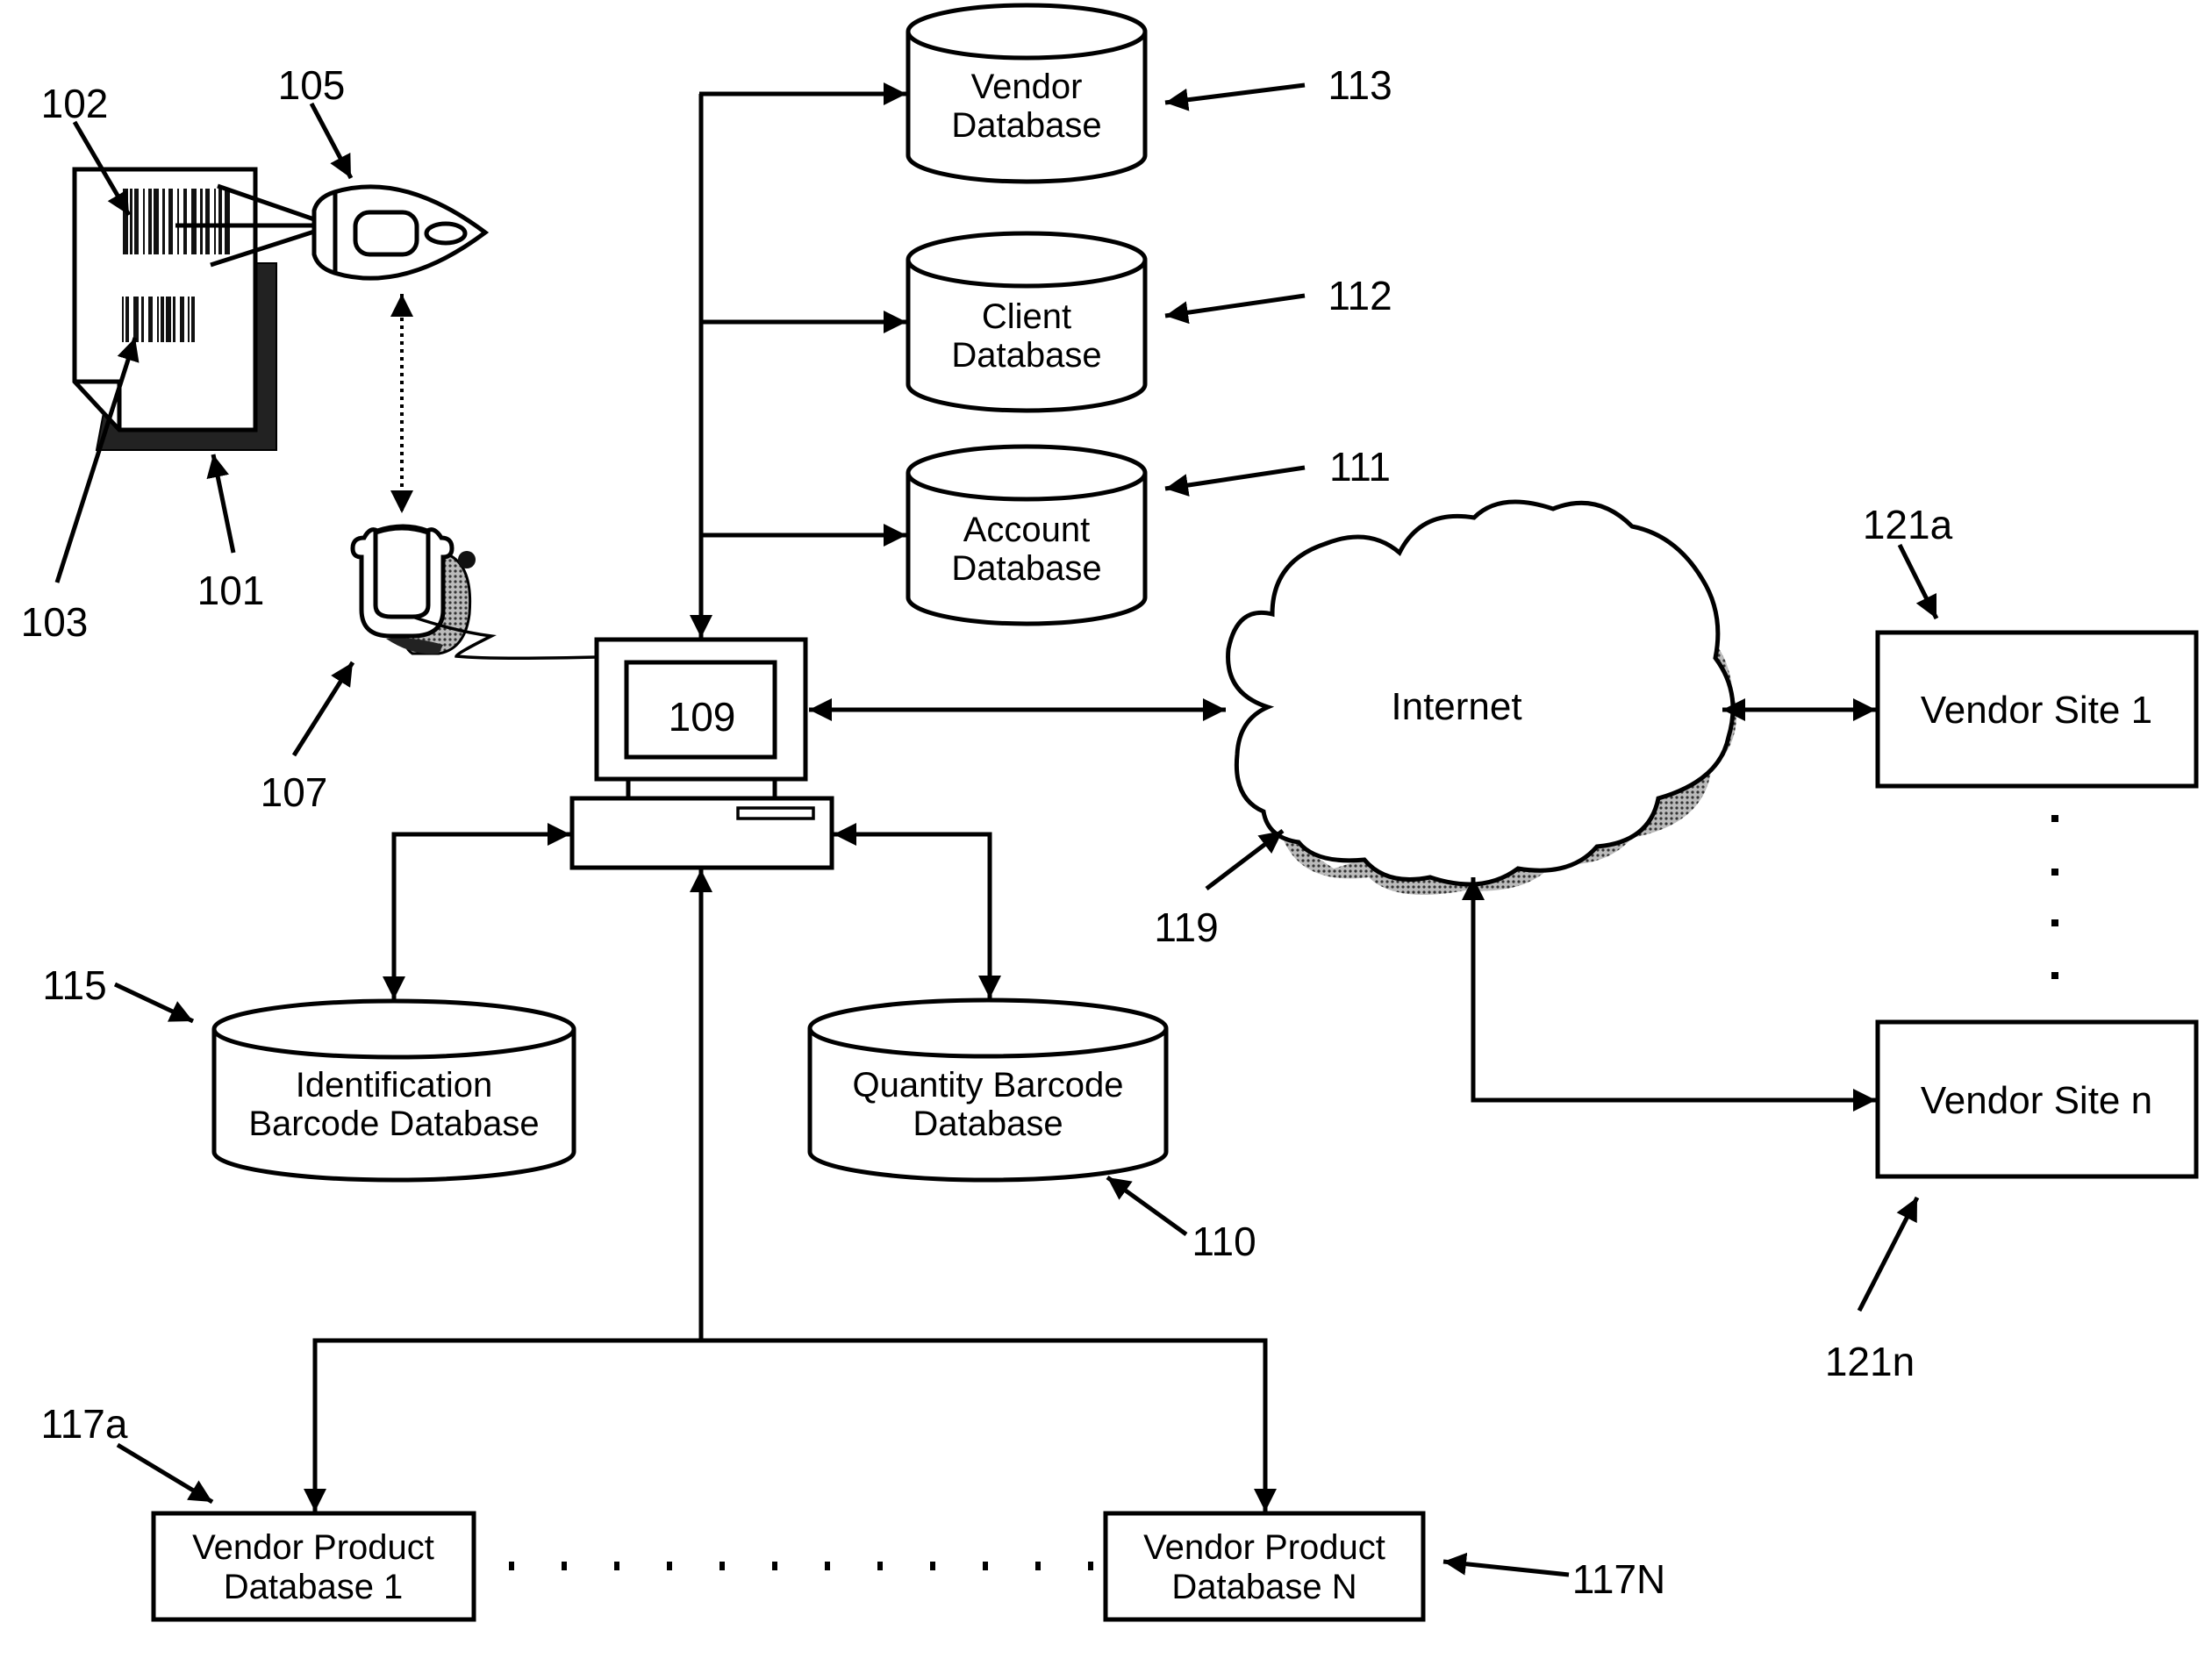 This screenshot has height=1673, width=2212. Describe the element at coordinates (476, 911) in the screenshot. I see `link-id-db` at that location.